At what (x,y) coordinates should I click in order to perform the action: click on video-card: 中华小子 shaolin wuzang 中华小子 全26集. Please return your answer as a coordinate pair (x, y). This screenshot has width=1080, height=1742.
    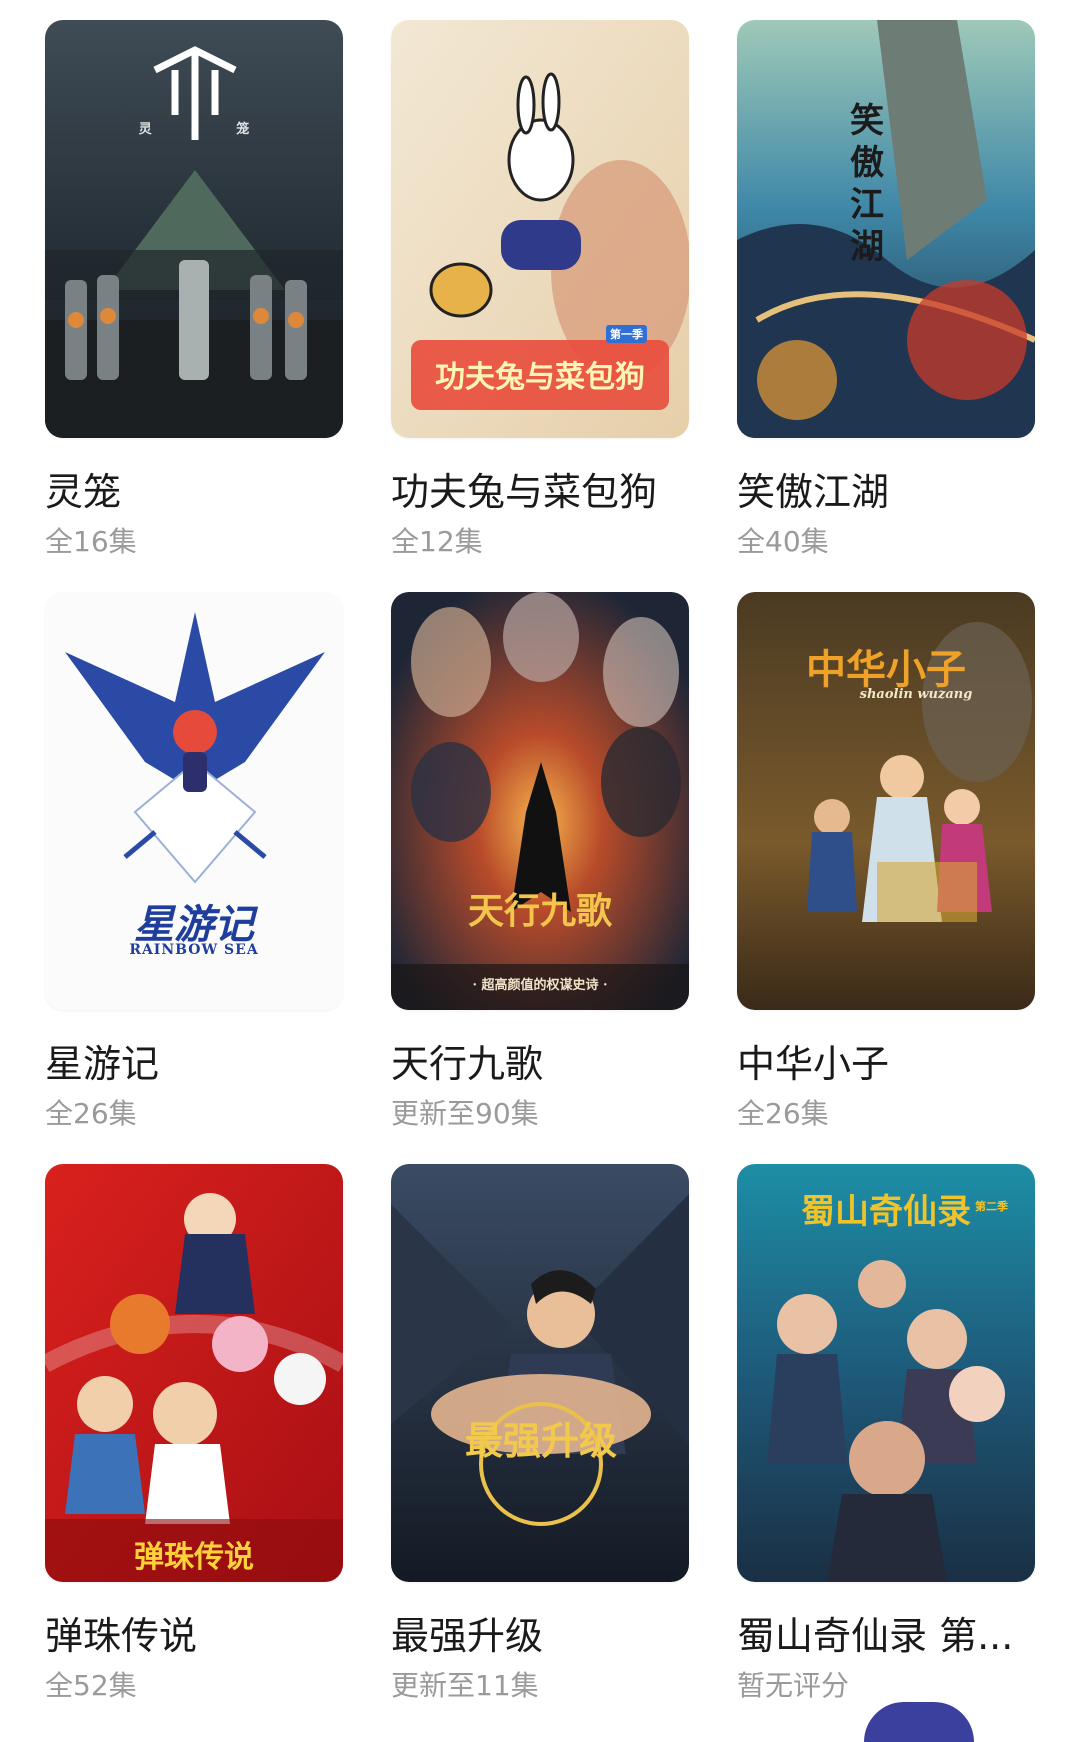
    Looking at the image, I should click on (886, 878).